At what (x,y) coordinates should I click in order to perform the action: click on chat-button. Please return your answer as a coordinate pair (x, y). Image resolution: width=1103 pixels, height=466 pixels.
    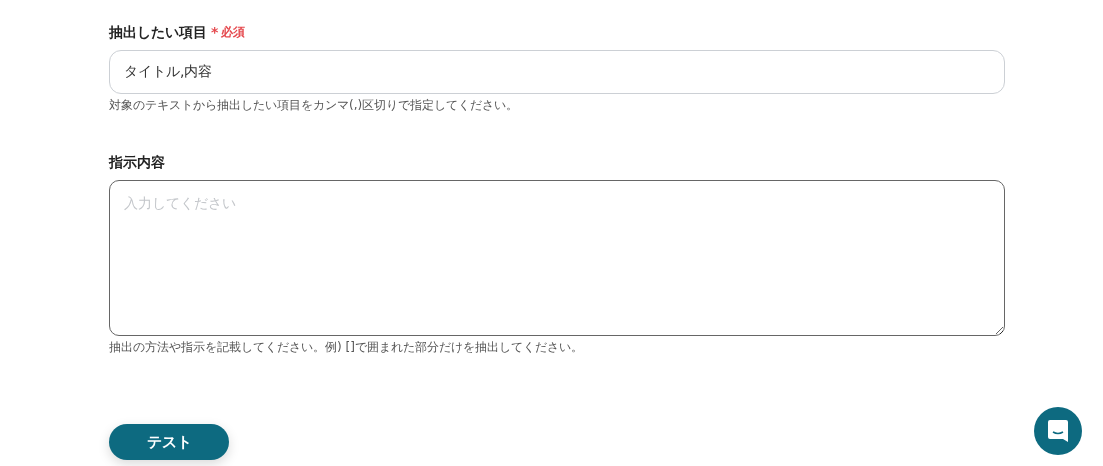
    Looking at the image, I should click on (1058, 431).